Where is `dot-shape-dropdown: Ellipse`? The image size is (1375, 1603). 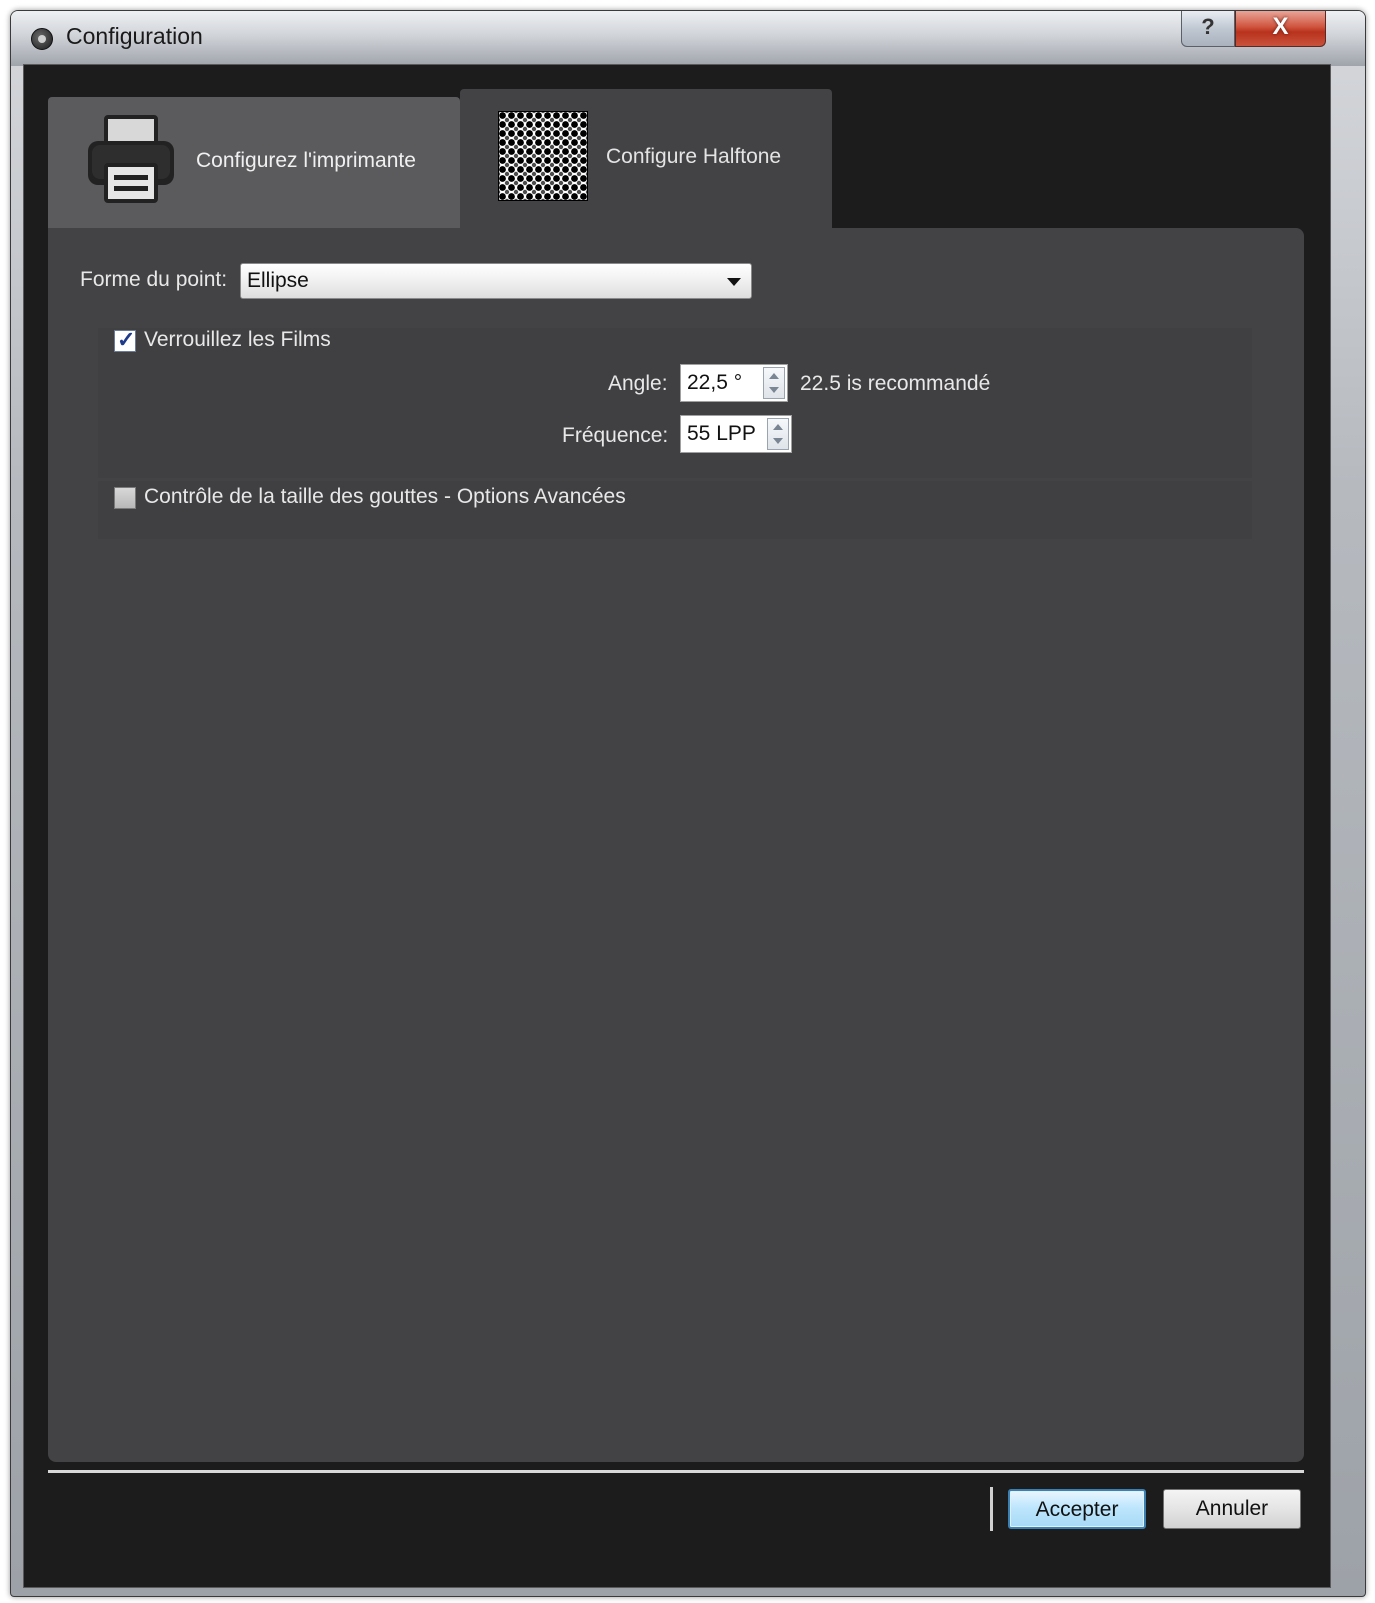
dot-shape-dropdown: Ellipse is located at coordinates (496, 281).